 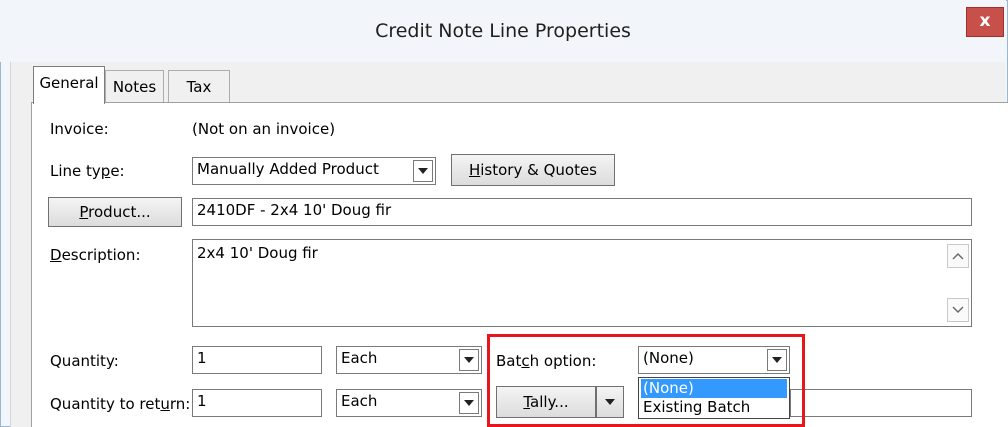 What do you see at coordinates (409, 360) in the screenshot?
I see `quantity-unit-select: Each` at bounding box center [409, 360].